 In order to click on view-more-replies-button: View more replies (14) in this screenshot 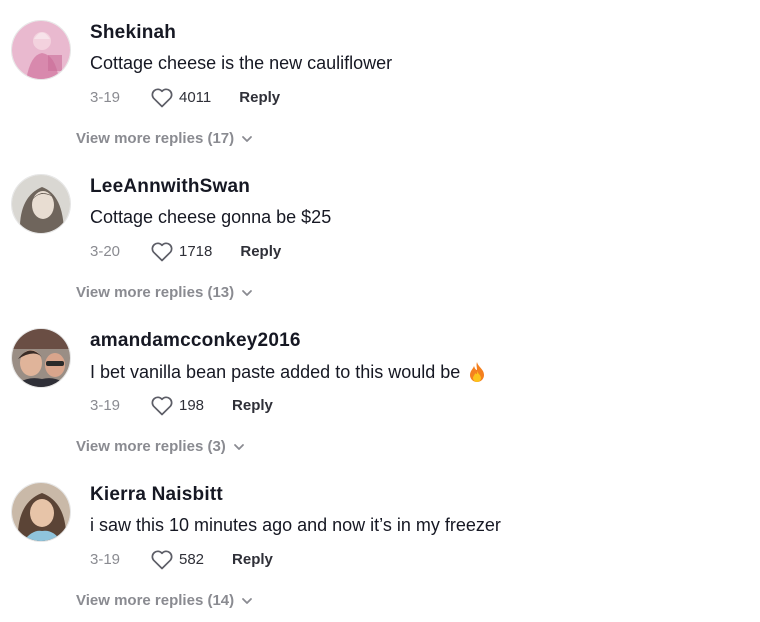, I will do `click(164, 600)`.